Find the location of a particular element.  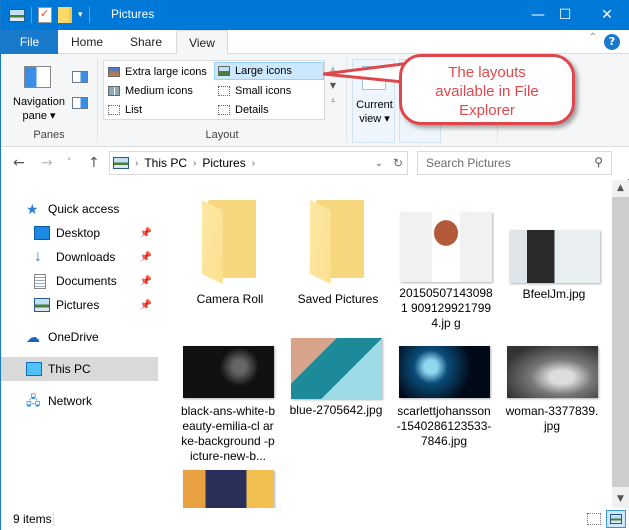

medium-icons-icon is located at coordinates (114, 91).